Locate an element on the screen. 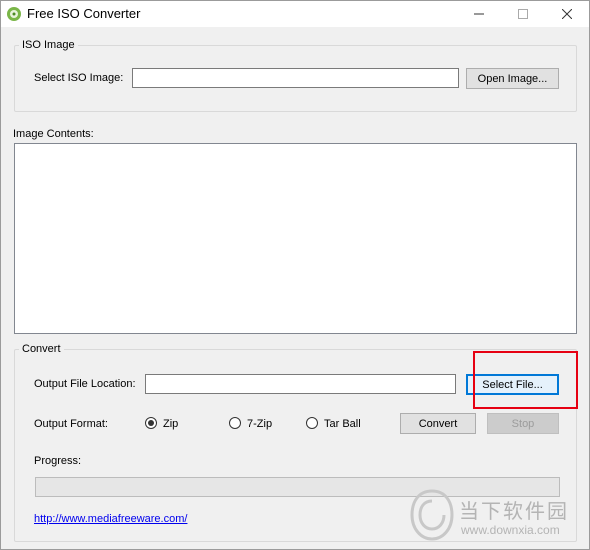 This screenshot has height=550, width=590. stop-button: Stop is located at coordinates (523, 423).